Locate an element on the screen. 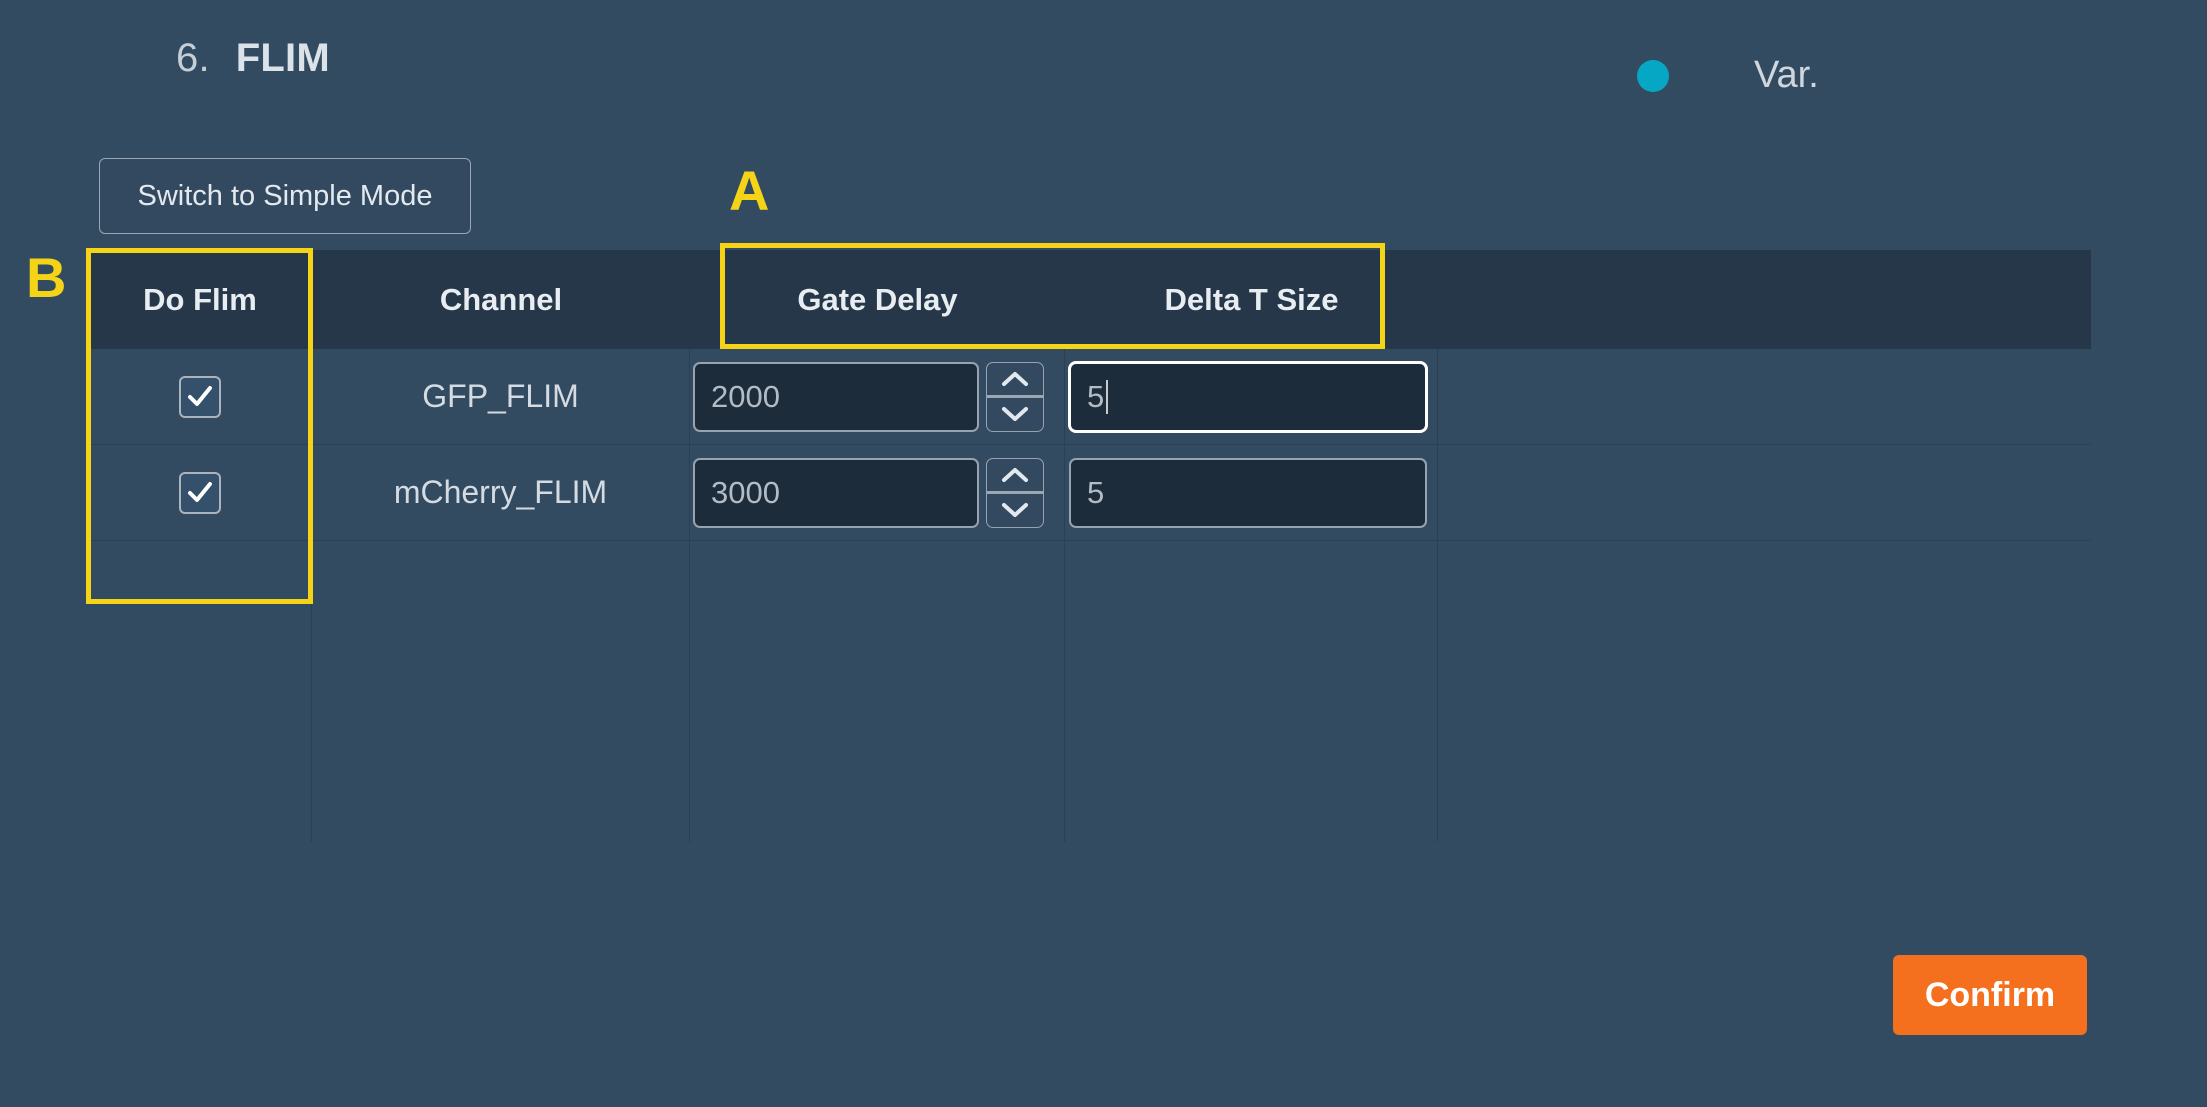 This screenshot has height=1107, width=2207. page-title: 6. FLIM is located at coordinates (253, 58).